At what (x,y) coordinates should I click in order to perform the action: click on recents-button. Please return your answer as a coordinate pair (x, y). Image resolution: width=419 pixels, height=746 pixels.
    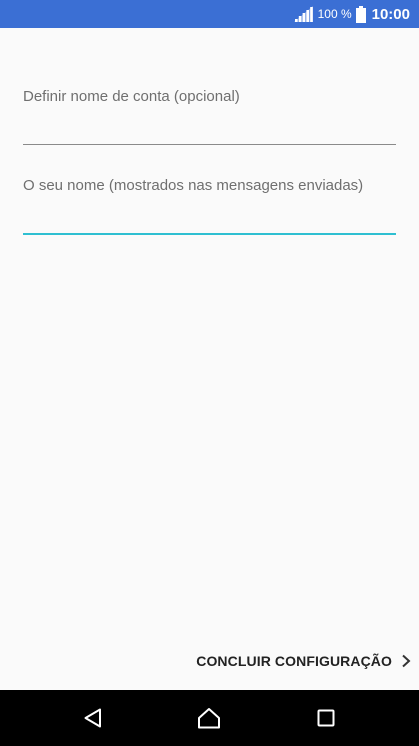
    Looking at the image, I should click on (326, 718).